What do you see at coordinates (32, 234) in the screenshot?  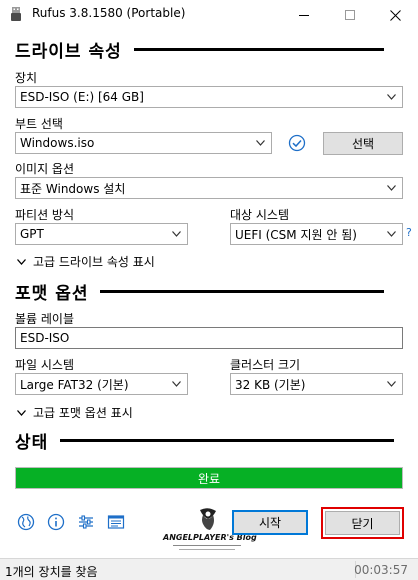 I see `partition-scheme-value: GPT` at bounding box center [32, 234].